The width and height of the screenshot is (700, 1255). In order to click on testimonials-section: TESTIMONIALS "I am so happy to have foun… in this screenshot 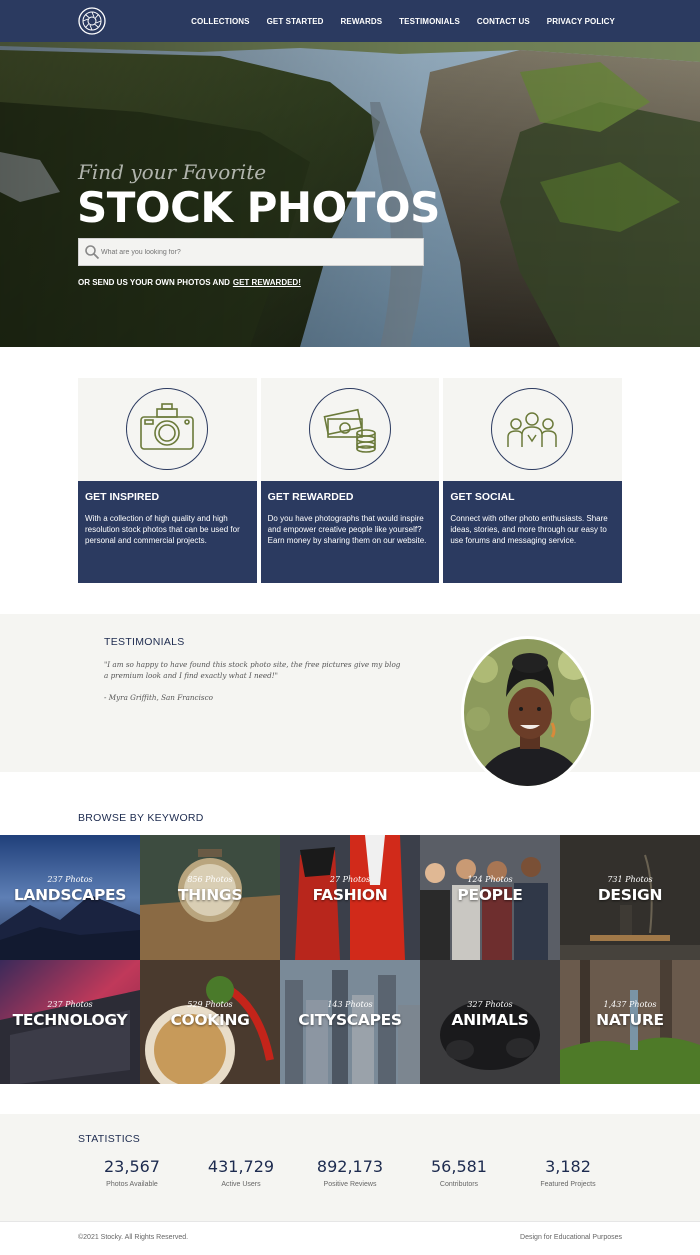, I will do `click(350, 693)`.